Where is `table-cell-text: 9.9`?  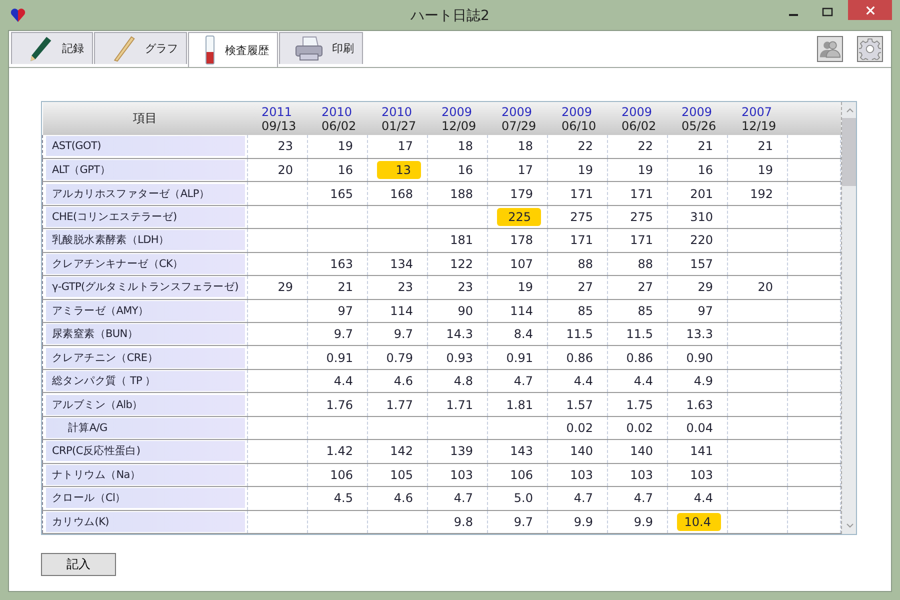
table-cell-text: 9.9 is located at coordinates (583, 522).